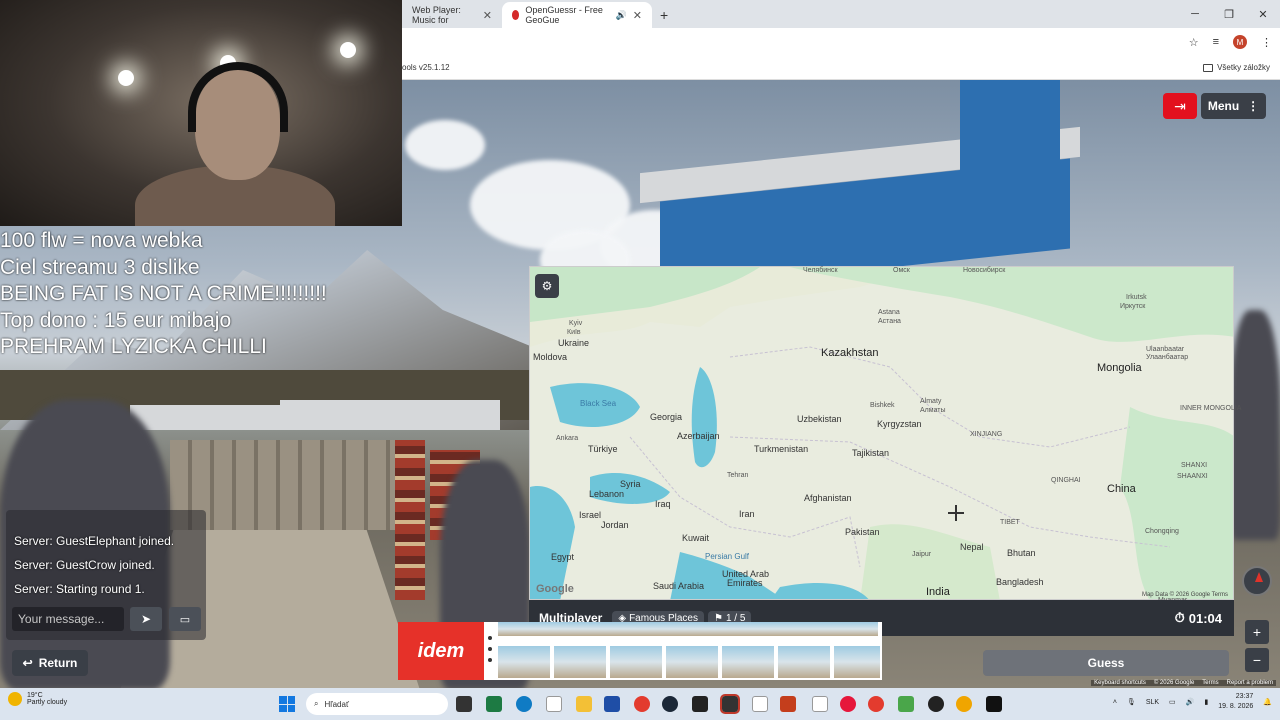  What do you see at coordinates (37, 699) in the screenshot?
I see `weather-widget: 19°C Partly cloudy` at bounding box center [37, 699].